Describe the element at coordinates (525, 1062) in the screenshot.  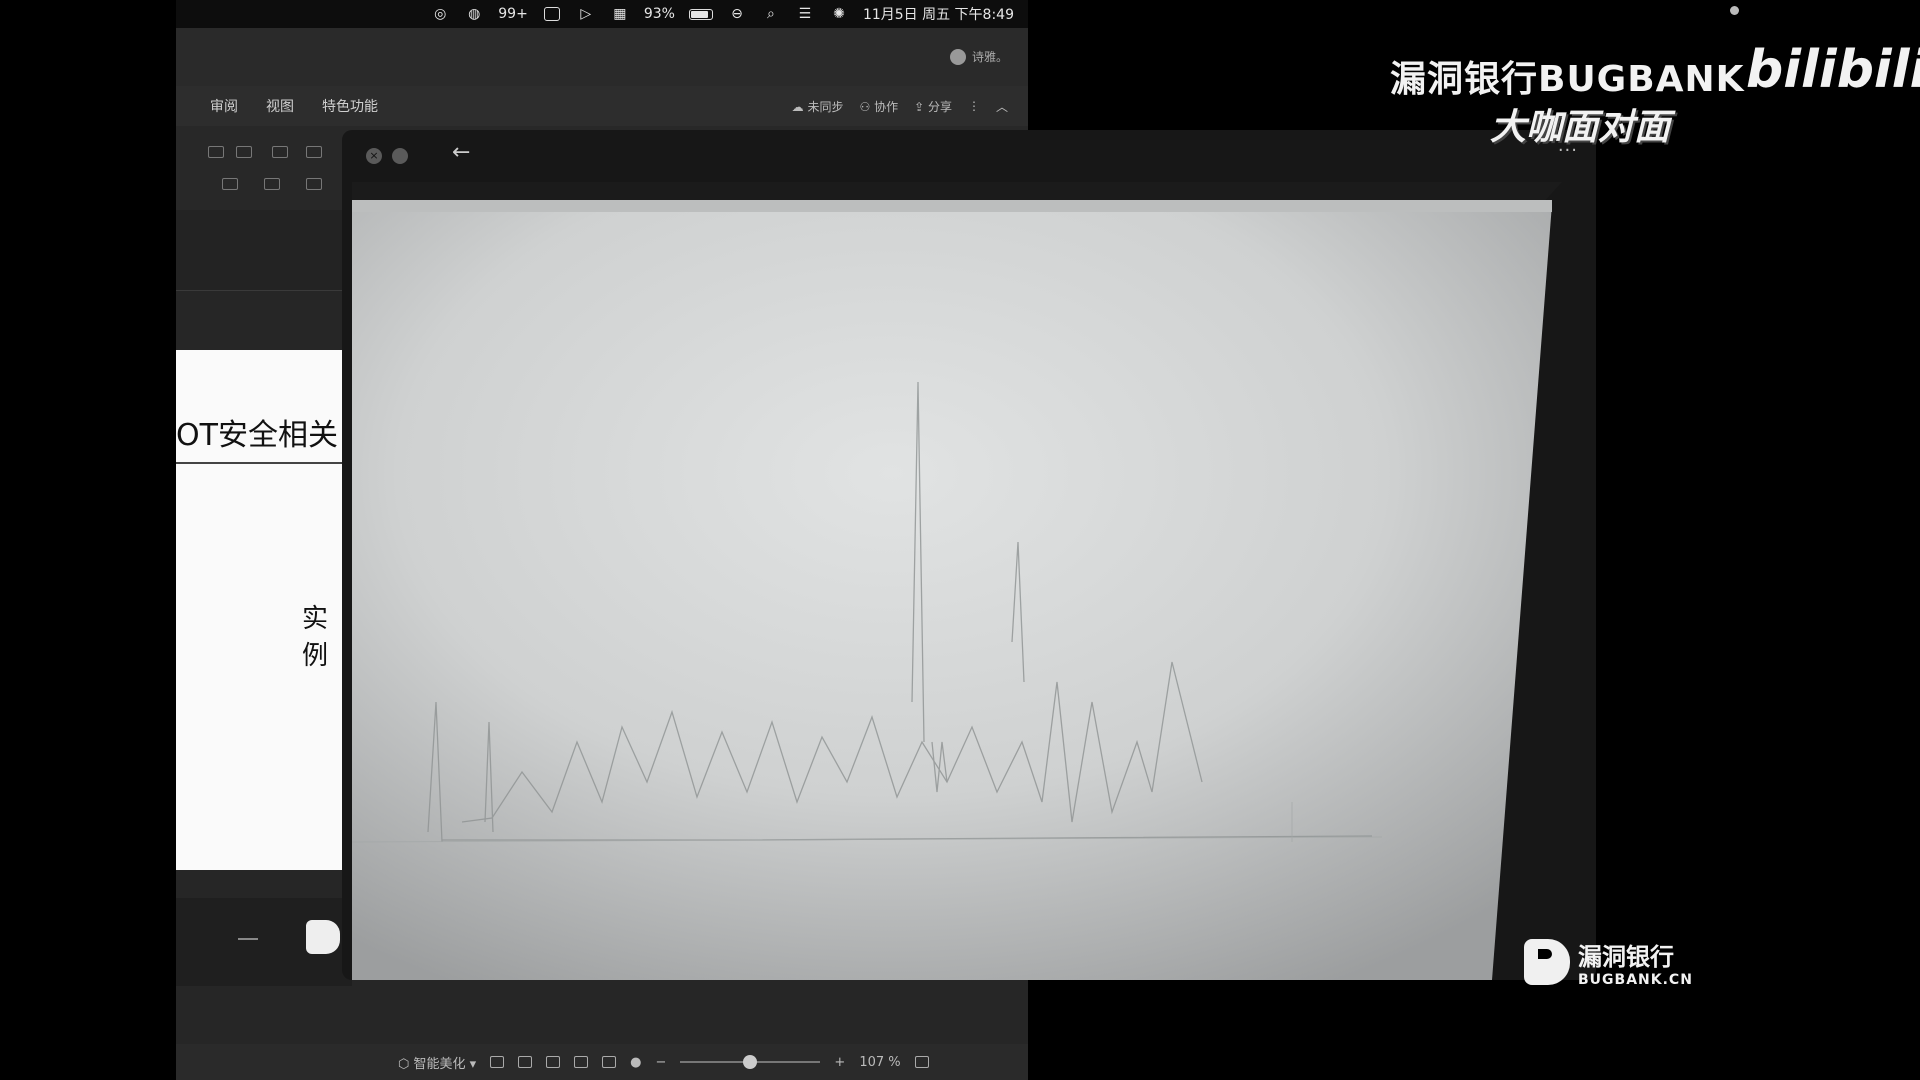
I see `normal-view-icon` at that location.